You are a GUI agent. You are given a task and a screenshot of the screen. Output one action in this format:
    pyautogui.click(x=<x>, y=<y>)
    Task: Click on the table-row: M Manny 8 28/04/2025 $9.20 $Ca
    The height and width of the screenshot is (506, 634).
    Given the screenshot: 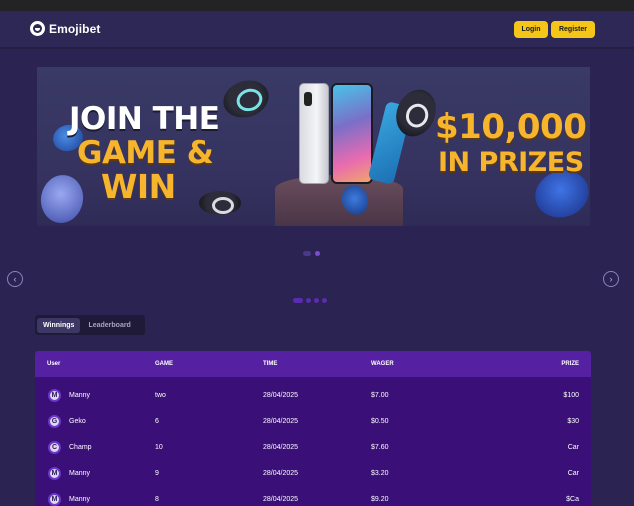 What is the action you would take?
    pyautogui.click(x=313, y=496)
    